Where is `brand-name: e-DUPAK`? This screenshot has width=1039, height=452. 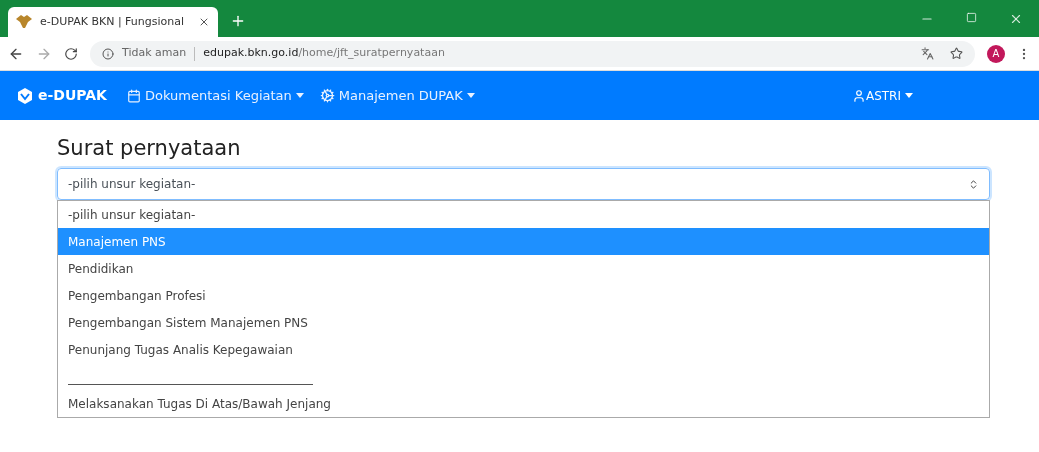
brand-name: e-DUPAK is located at coordinates (72, 95).